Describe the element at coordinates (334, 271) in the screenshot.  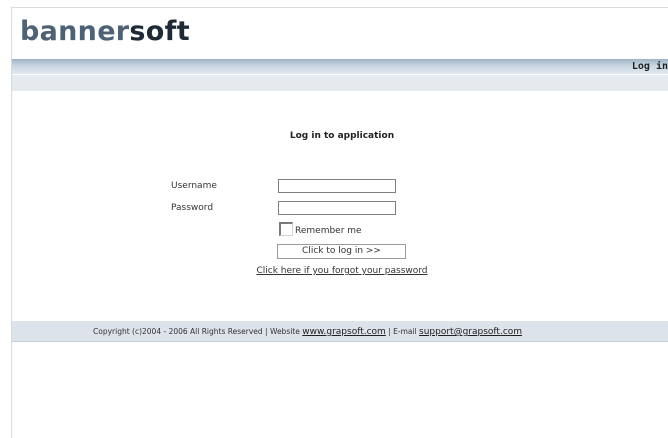
I see `forgot-password-link: Click here if you forgot your password` at that location.